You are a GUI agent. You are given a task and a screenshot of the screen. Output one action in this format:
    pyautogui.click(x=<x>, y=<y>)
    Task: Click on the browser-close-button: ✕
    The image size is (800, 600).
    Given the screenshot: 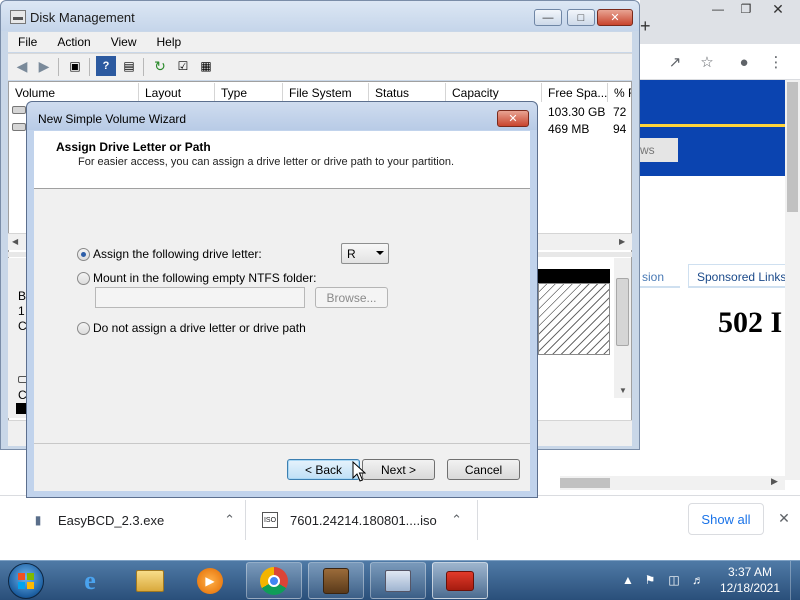 What is the action you would take?
    pyautogui.click(x=778, y=9)
    